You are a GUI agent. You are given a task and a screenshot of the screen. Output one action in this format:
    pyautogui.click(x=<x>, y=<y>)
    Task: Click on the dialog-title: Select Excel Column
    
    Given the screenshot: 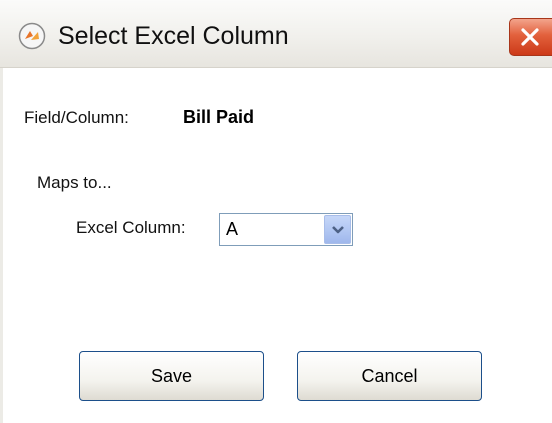 What is the action you would take?
    pyautogui.click(x=173, y=36)
    